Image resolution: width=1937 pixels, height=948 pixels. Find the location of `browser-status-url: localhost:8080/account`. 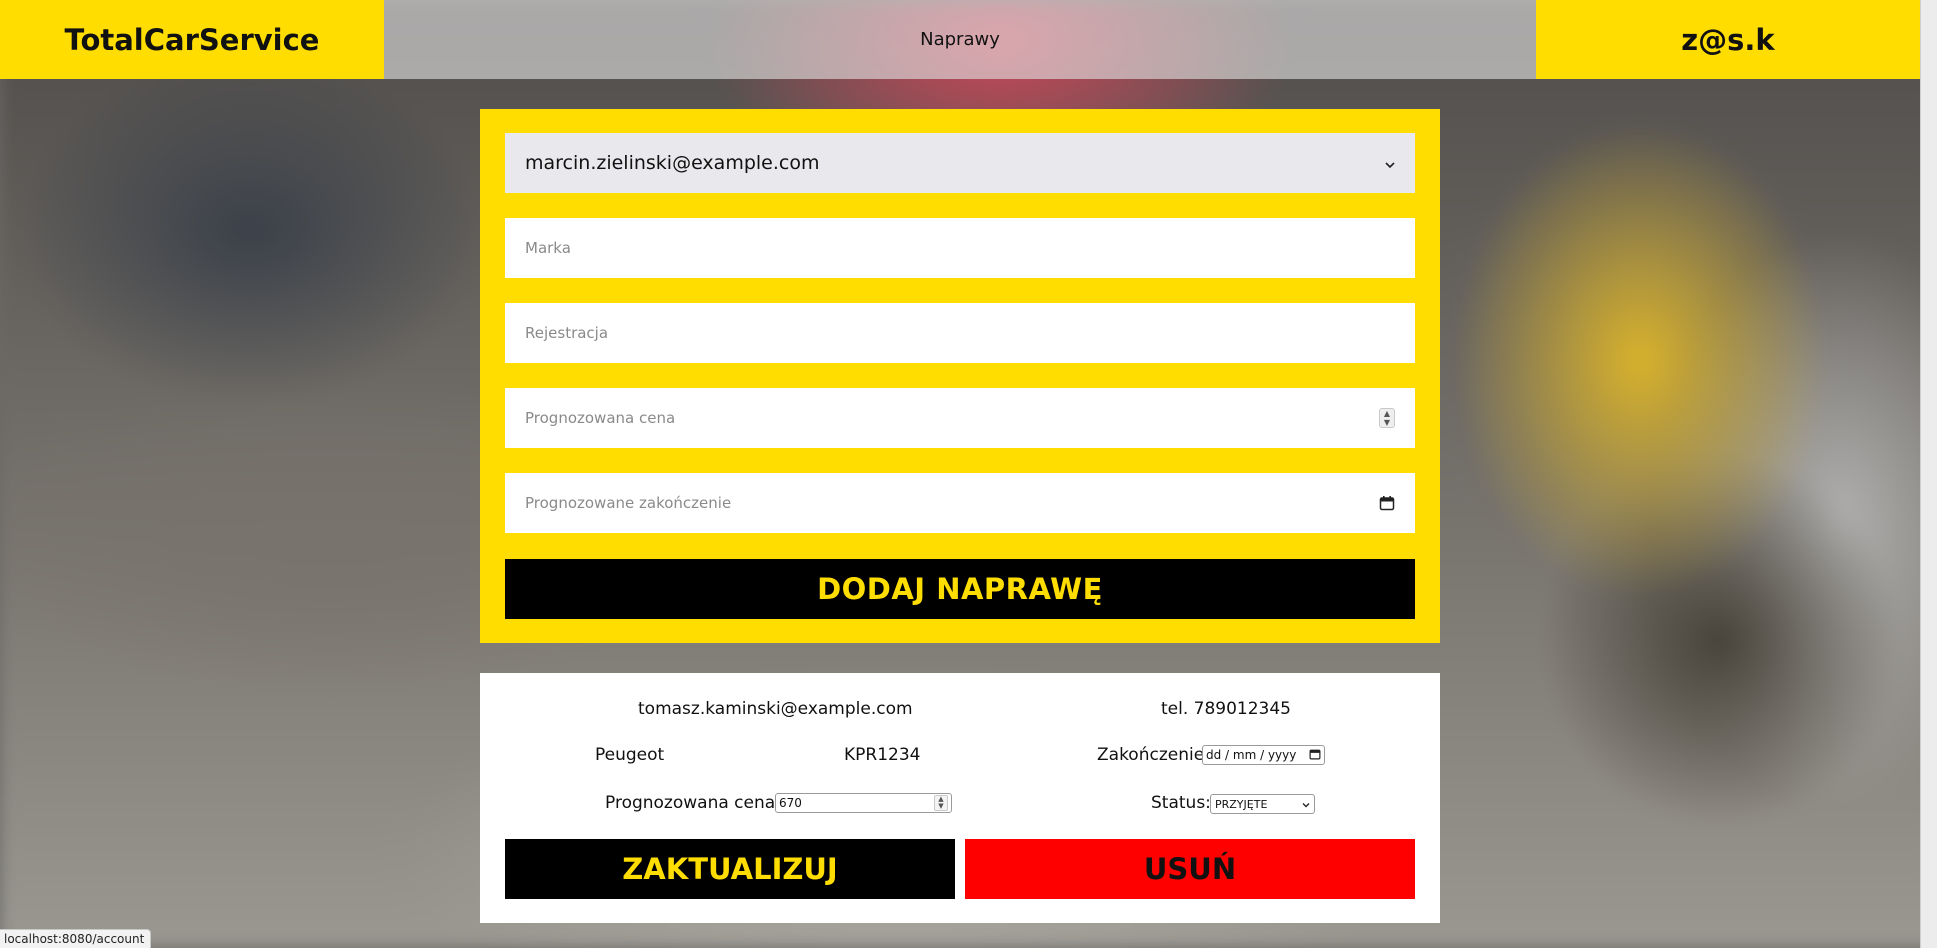

browser-status-url: localhost:8080/account is located at coordinates (76, 938).